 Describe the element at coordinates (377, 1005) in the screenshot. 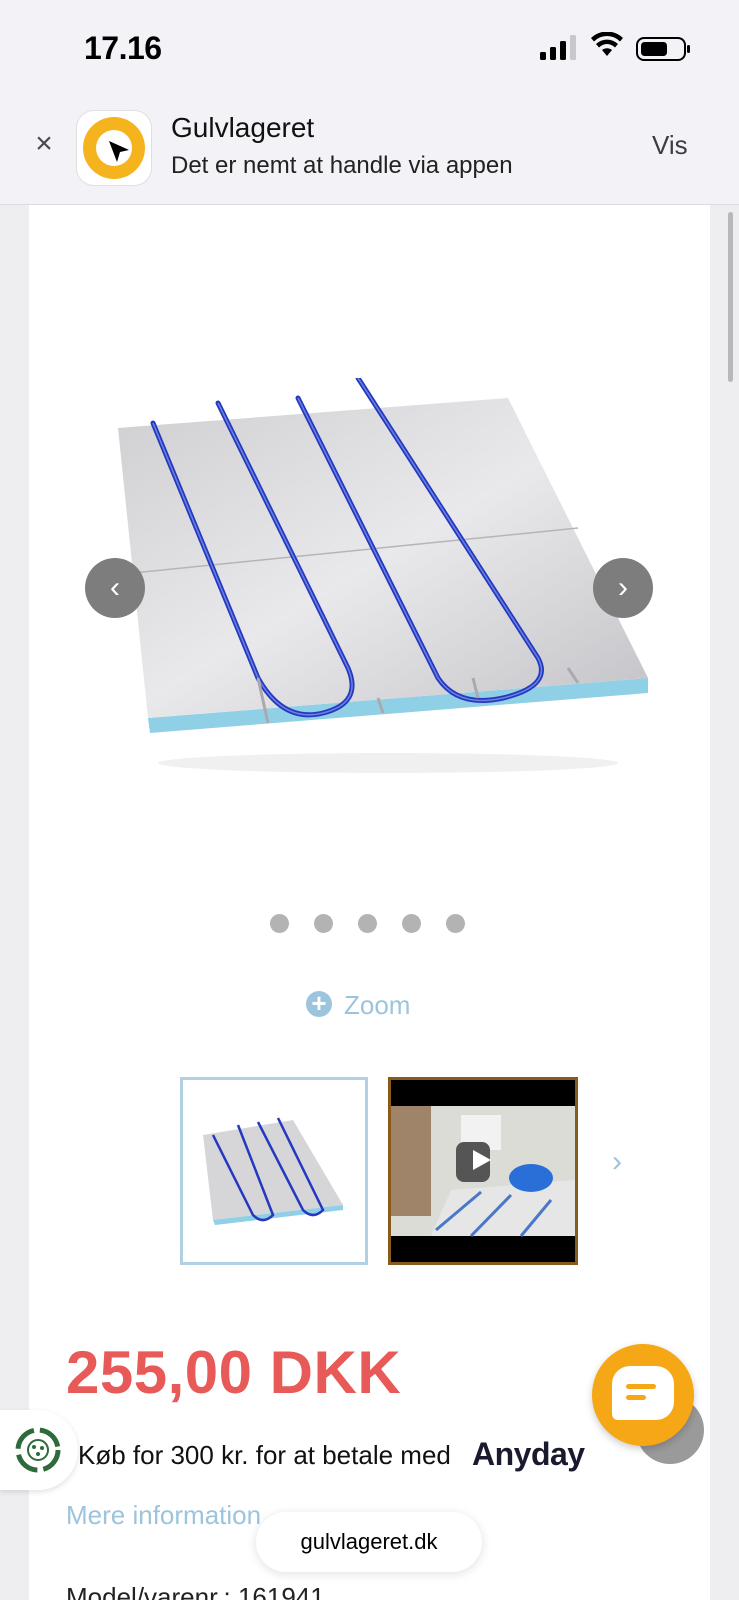

I see `zoom-label: Zoom` at that location.